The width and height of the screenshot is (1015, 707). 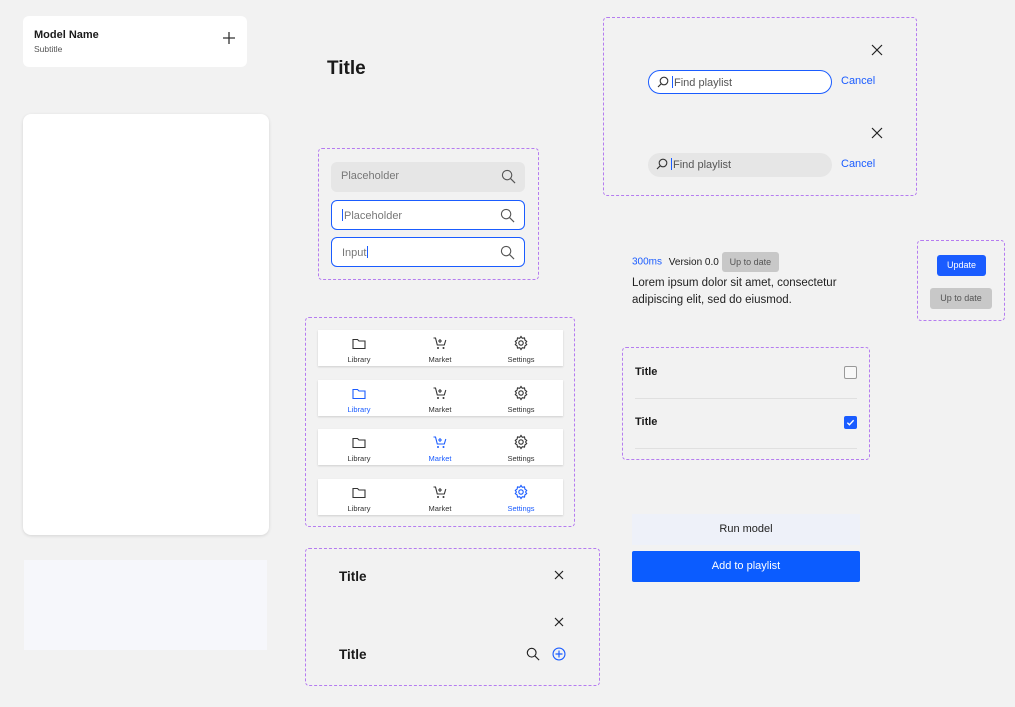 What do you see at coordinates (145, 605) in the screenshot?
I see `footer-panel` at bounding box center [145, 605].